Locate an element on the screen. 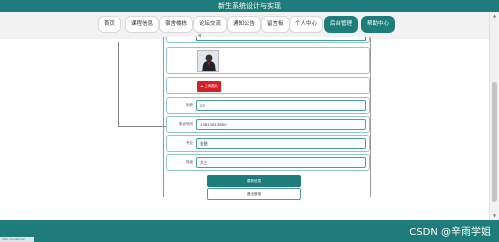 The height and width of the screenshot is (242, 499). scroll-down-arrow-icon: ▼ is located at coordinates (494, 215).